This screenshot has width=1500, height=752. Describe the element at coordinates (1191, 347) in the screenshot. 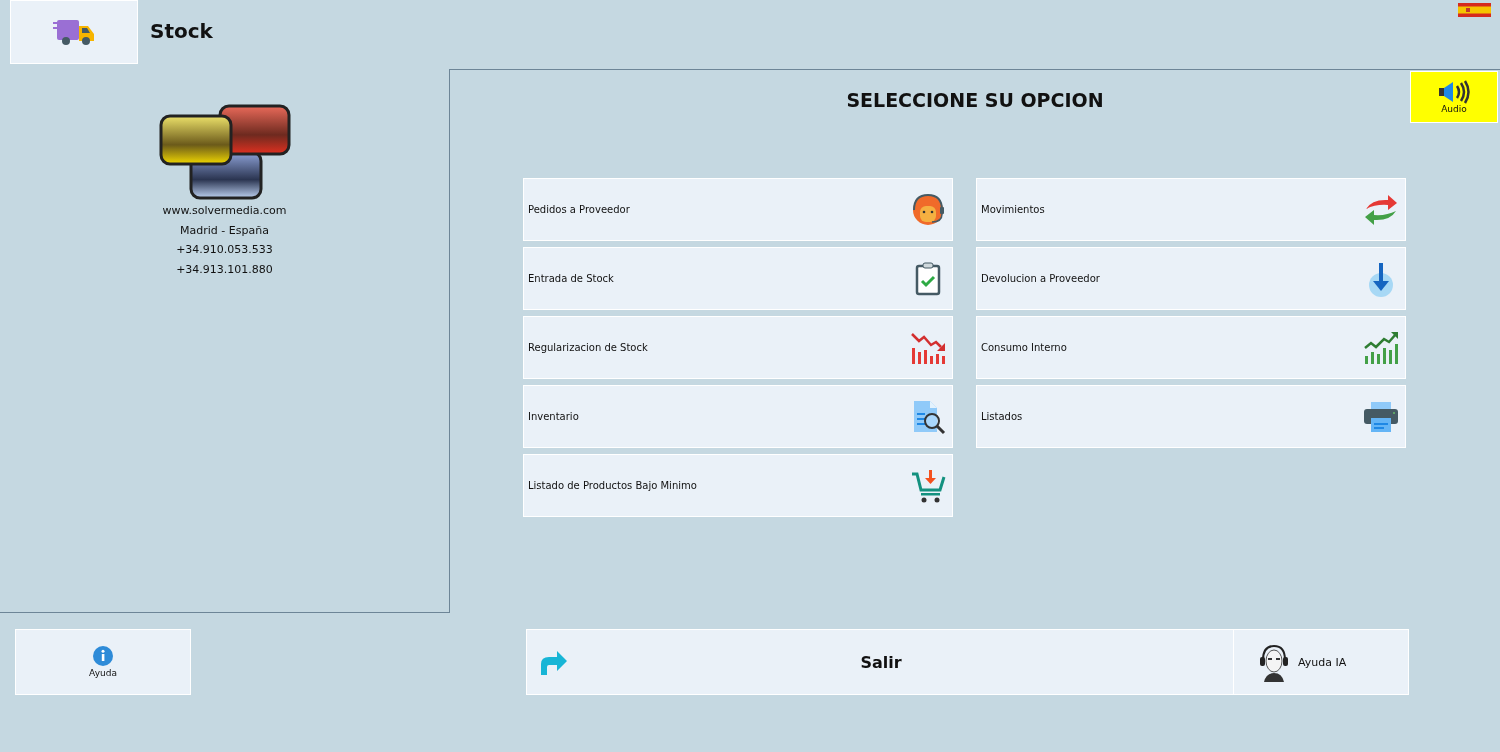

I see `menu-option: Consumo Interno` at that location.